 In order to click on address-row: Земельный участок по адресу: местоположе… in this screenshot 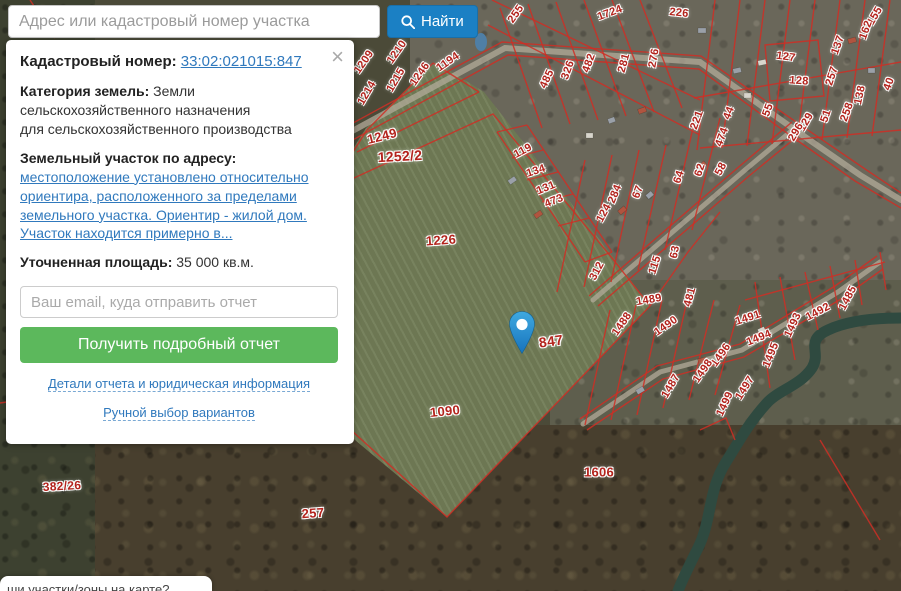, I will do `click(179, 196)`.